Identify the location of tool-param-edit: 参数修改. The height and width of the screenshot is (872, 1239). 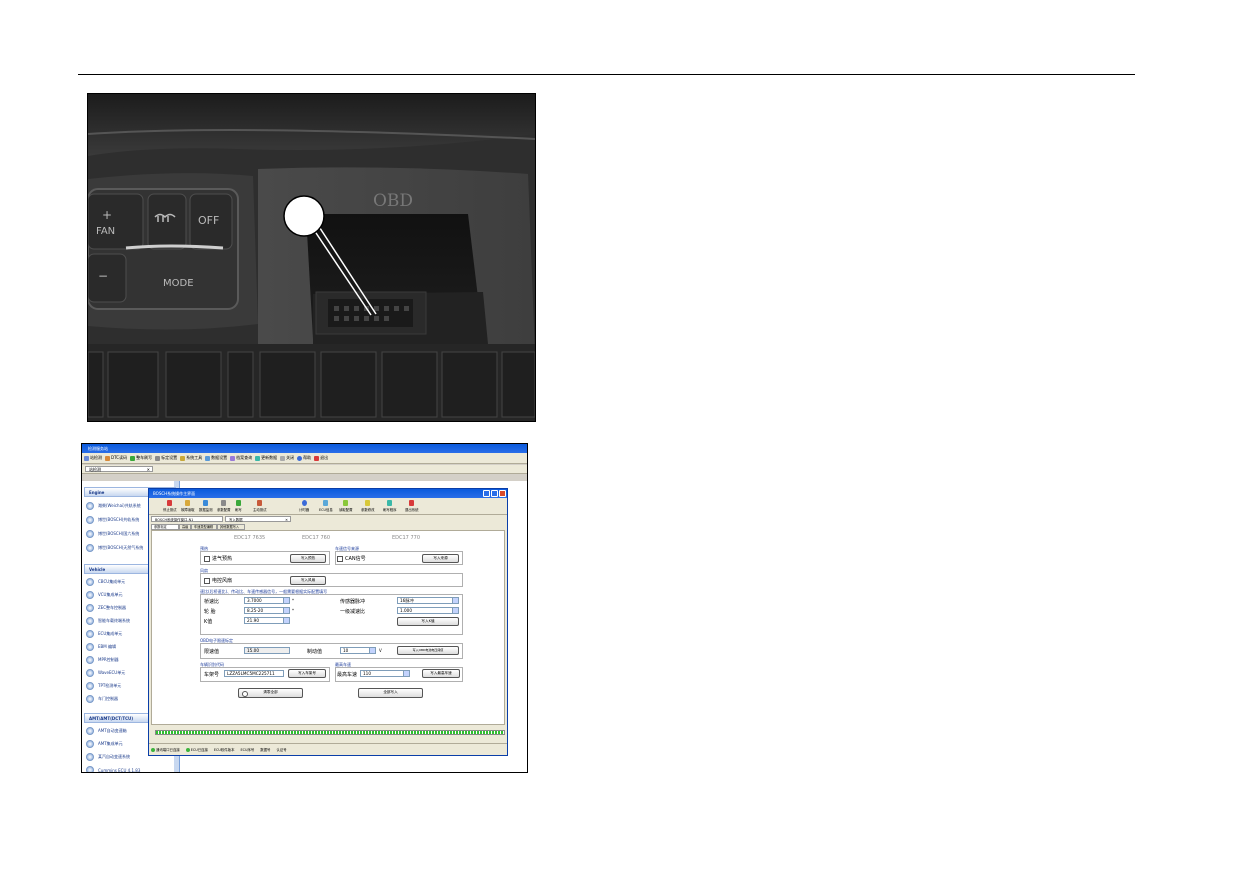
(368, 506).